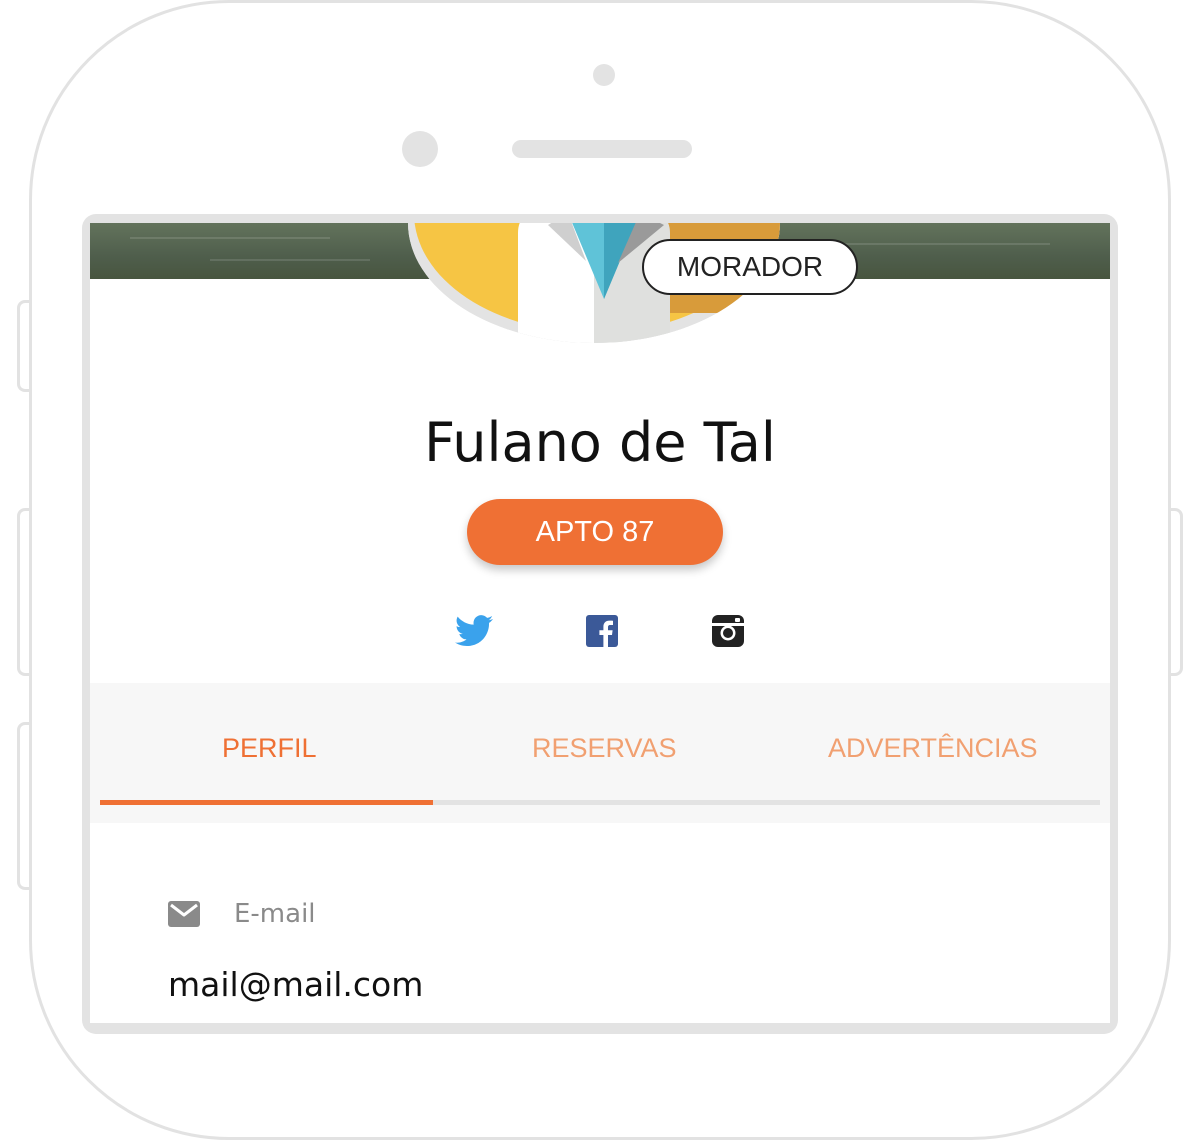  Describe the element at coordinates (275, 914) in the screenshot. I see `email-label: E-mail` at that location.